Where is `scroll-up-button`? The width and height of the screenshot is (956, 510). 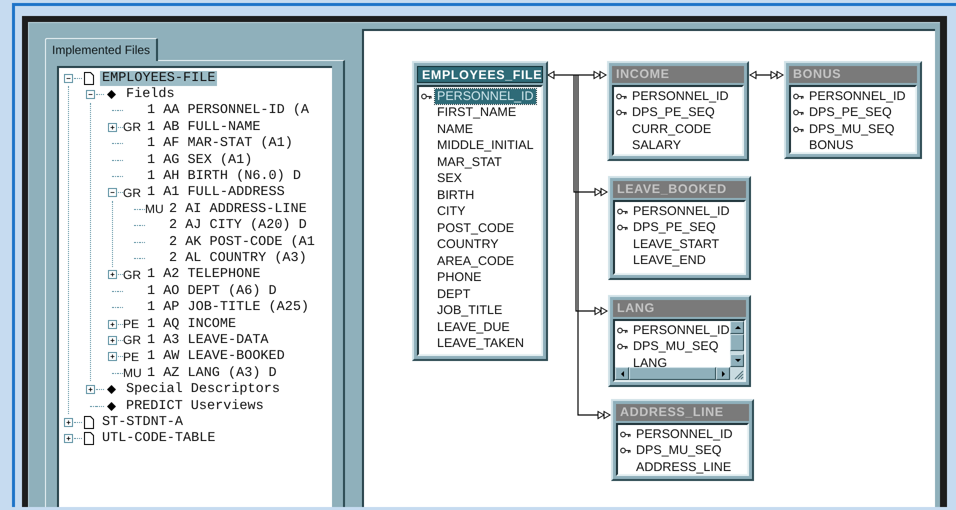
scroll-up-button is located at coordinates (737, 327).